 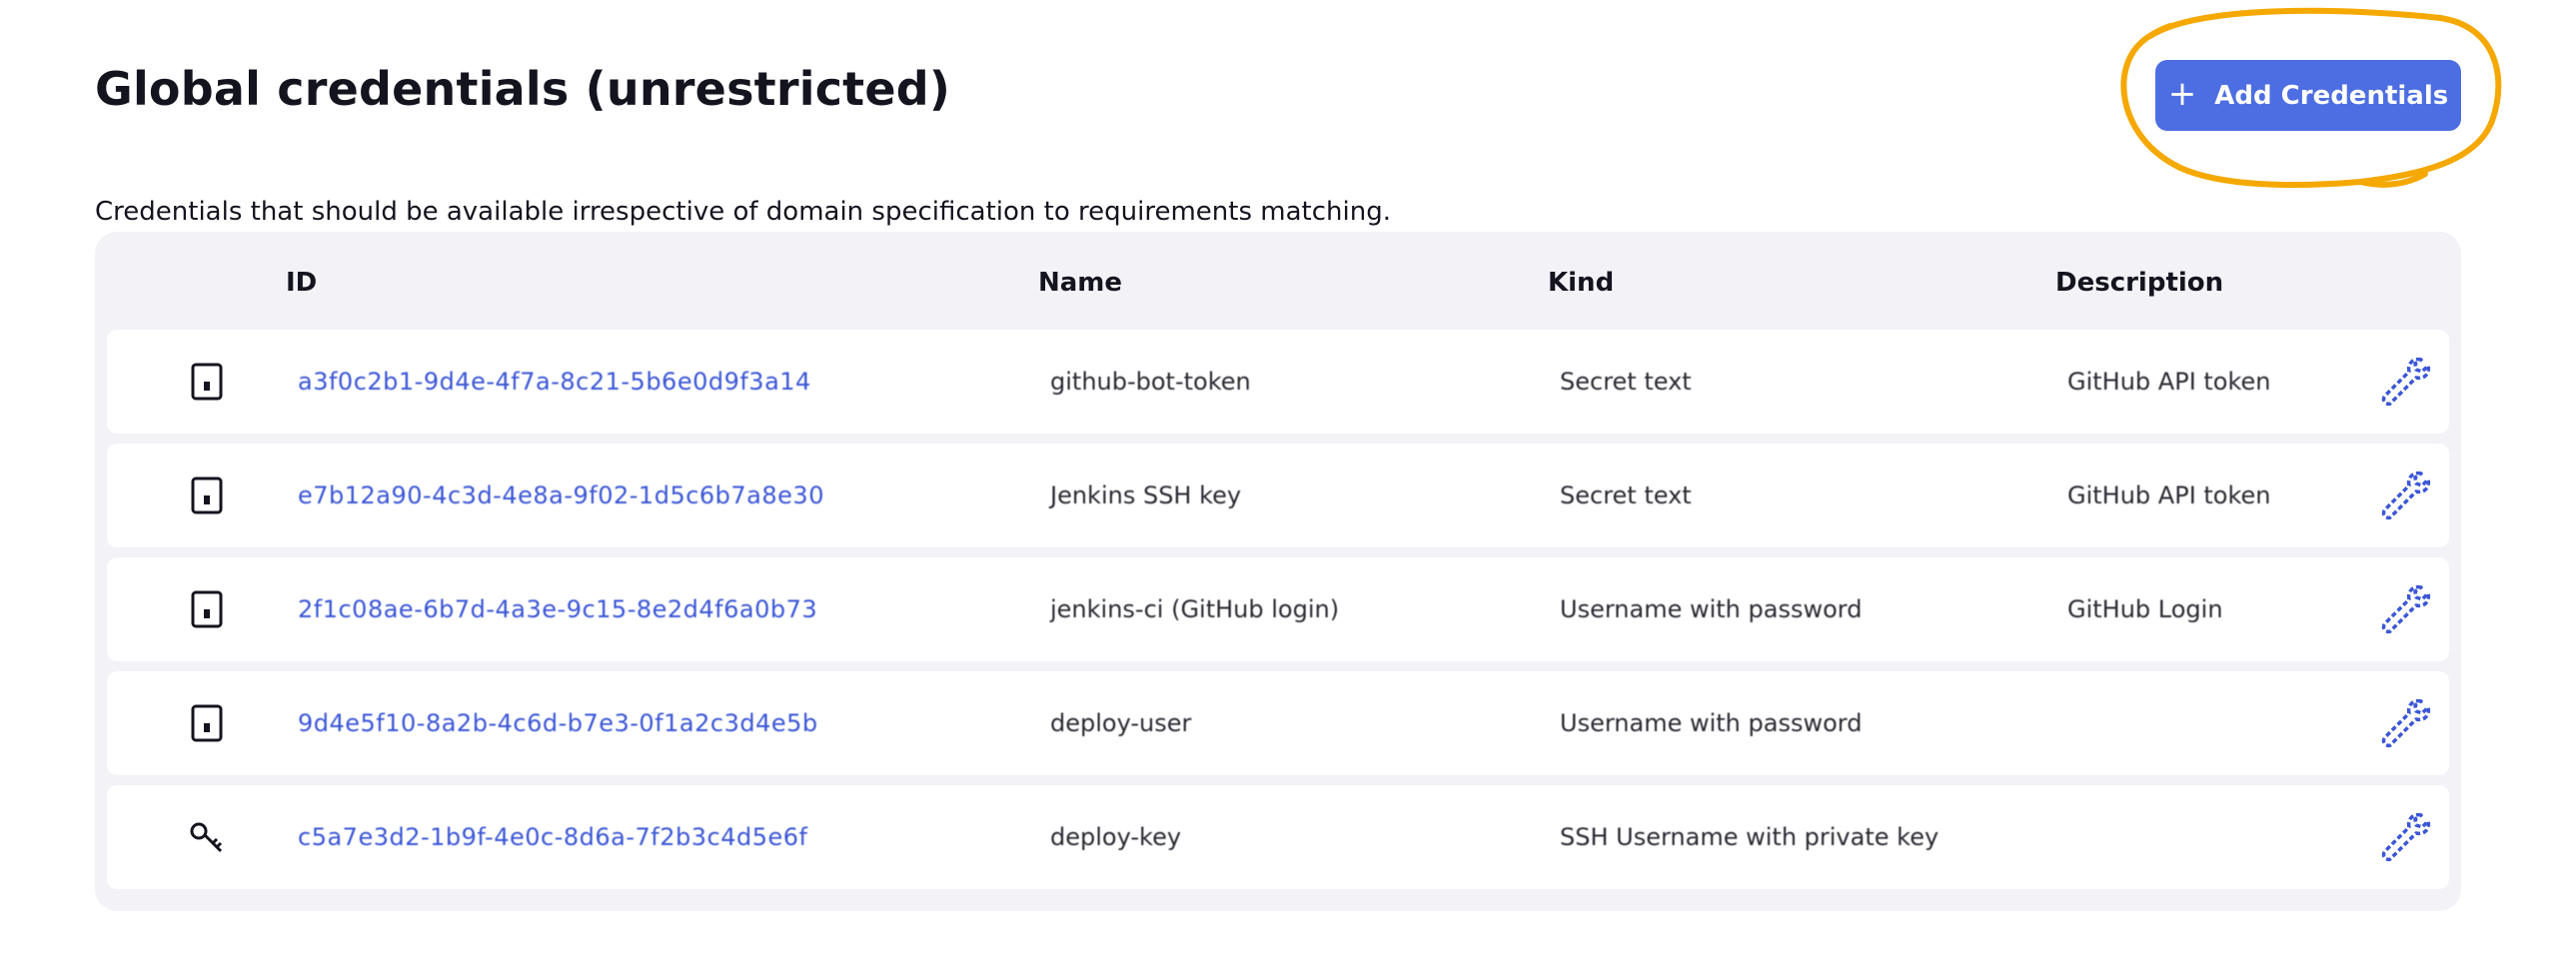 I want to click on credential-id-cell: 2f1c08ae-6b7d-4a3e-9c15-8e2d4f6a0b73, so click(x=557, y=609).